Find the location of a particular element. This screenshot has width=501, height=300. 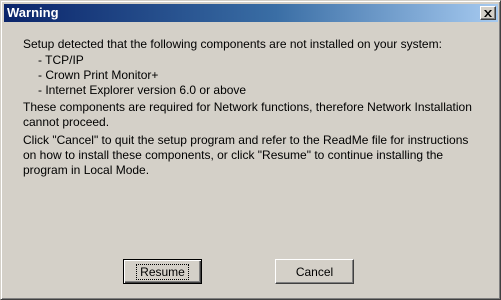

close-icon is located at coordinates (488, 13).